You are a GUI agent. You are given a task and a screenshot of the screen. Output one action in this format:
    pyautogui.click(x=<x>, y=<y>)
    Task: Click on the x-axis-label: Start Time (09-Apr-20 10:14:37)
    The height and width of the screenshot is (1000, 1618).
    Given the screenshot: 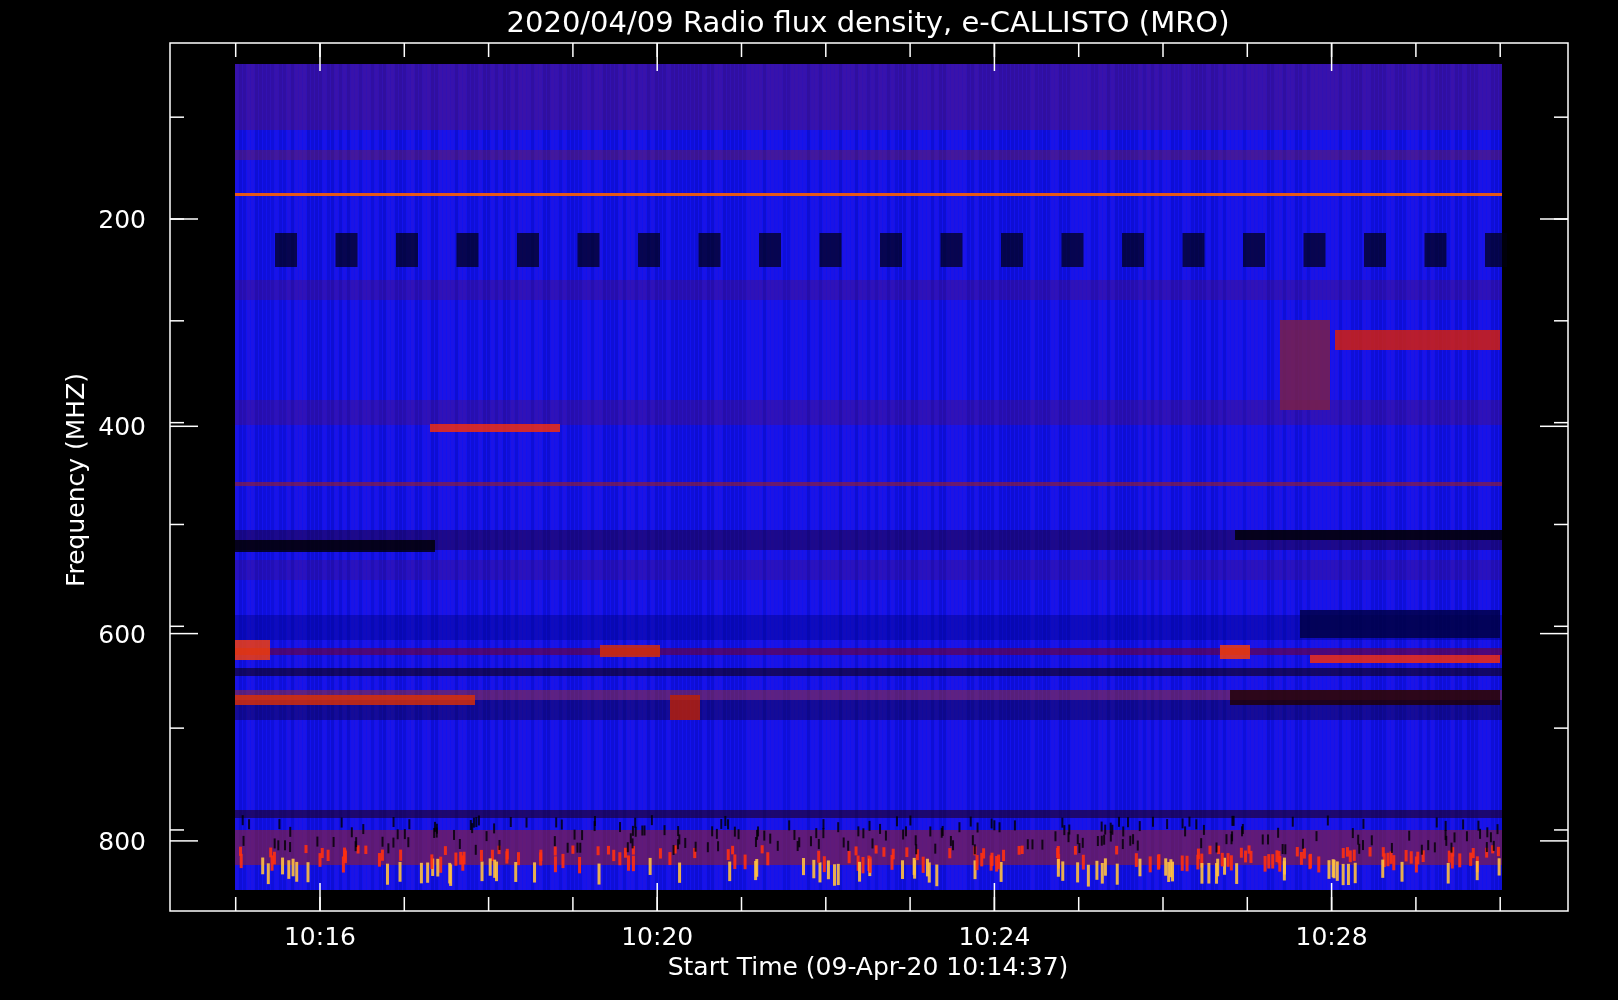 What is the action you would take?
    pyautogui.click(x=868, y=966)
    